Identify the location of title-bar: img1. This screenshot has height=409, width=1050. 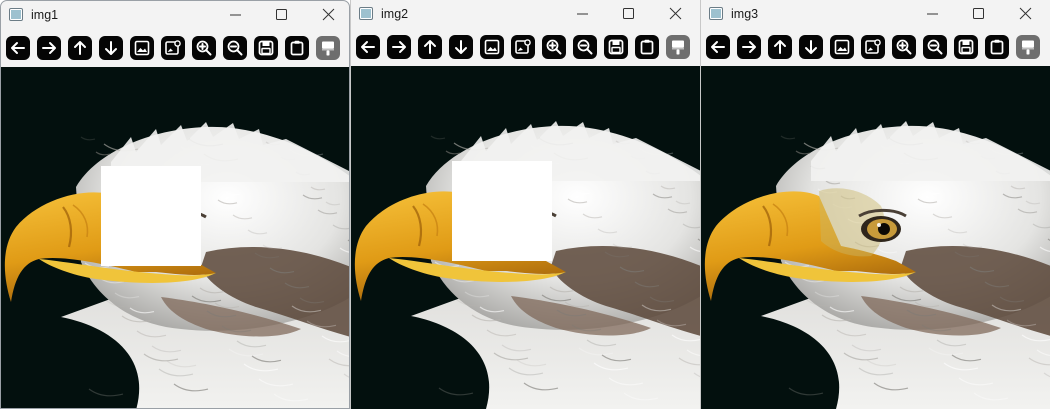
(175, 15).